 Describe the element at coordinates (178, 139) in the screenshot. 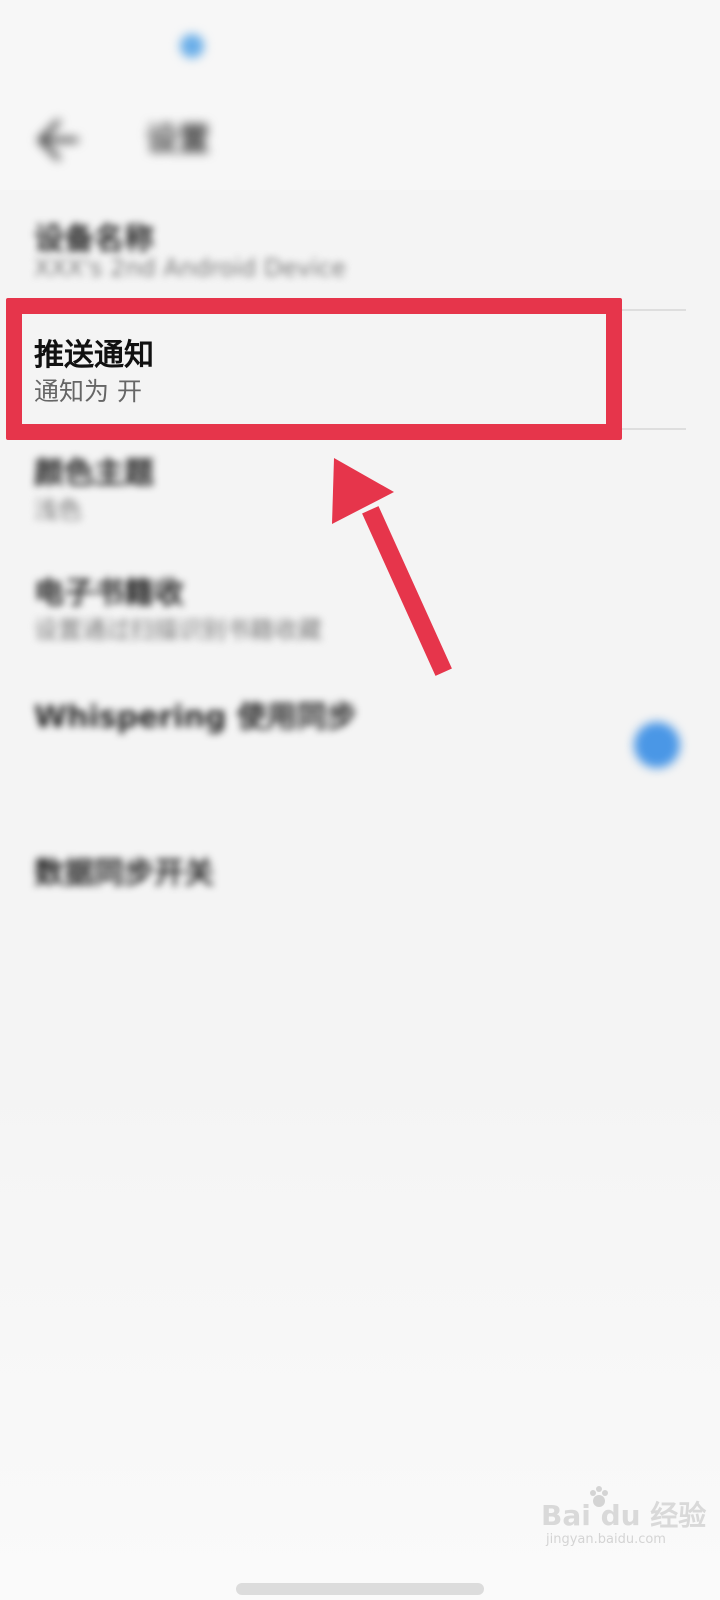

I see `page-title: 设置` at that location.